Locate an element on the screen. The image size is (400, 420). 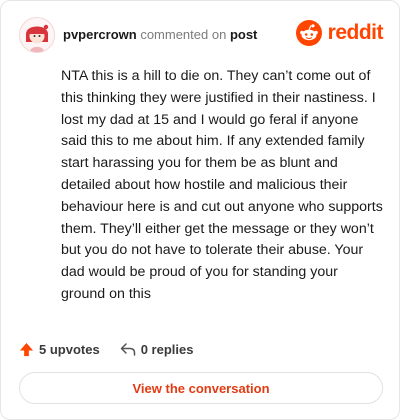
comment-meta: pvpercrown commented on post is located at coordinates (160, 34).